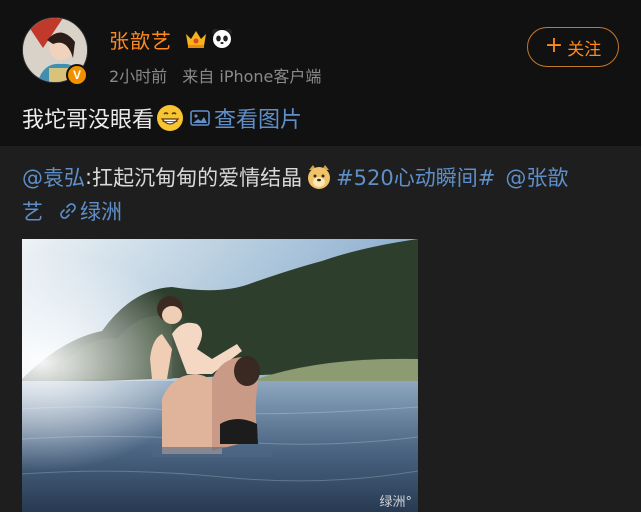 This screenshot has height=512, width=641. What do you see at coordinates (554, 45) in the screenshot?
I see `plus-icon: +` at bounding box center [554, 45].